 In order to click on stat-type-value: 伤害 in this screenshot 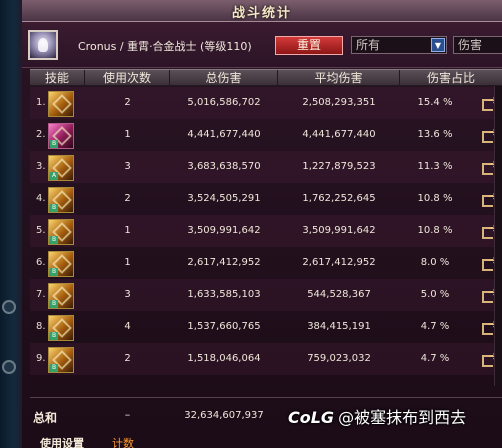, I will do `click(470, 45)`.